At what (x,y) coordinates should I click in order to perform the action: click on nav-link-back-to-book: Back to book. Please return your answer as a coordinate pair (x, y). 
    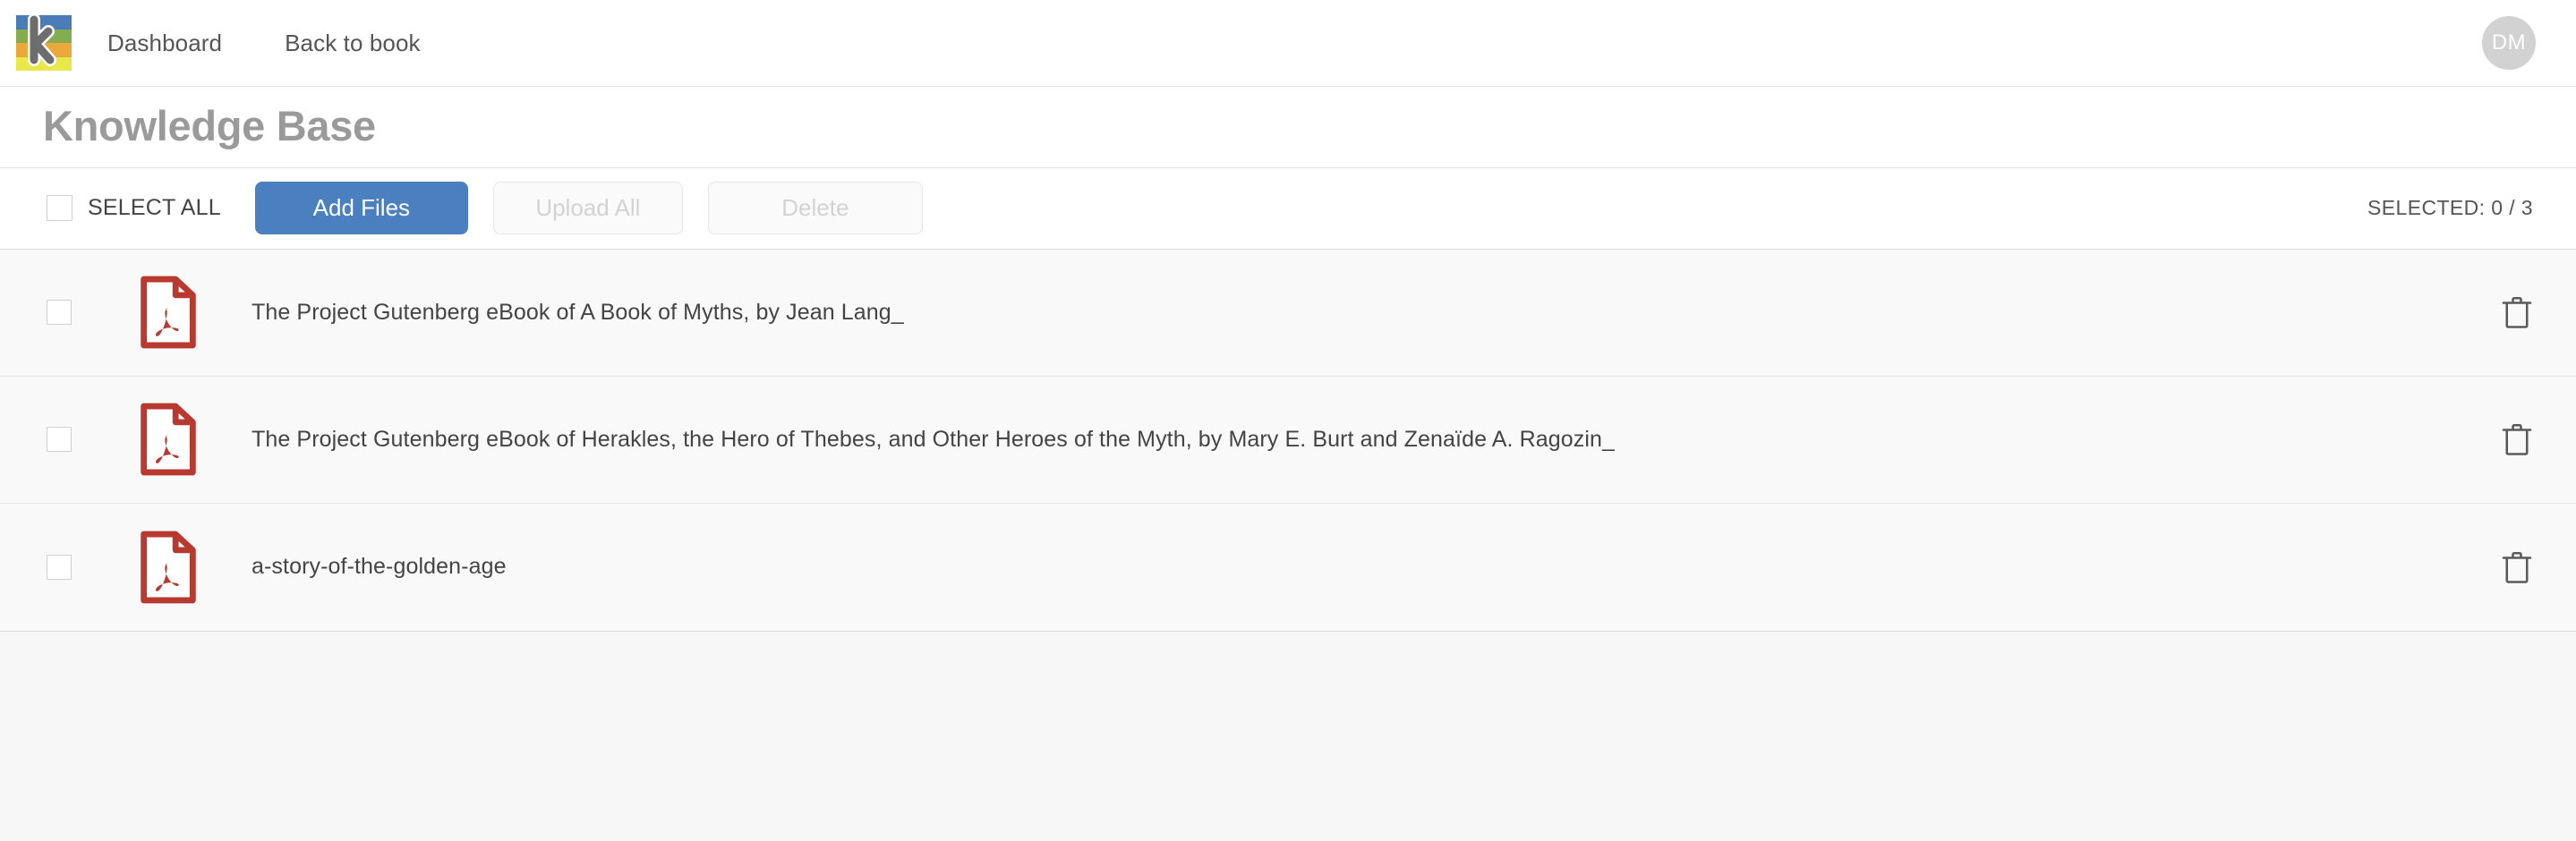
    Looking at the image, I should click on (353, 43).